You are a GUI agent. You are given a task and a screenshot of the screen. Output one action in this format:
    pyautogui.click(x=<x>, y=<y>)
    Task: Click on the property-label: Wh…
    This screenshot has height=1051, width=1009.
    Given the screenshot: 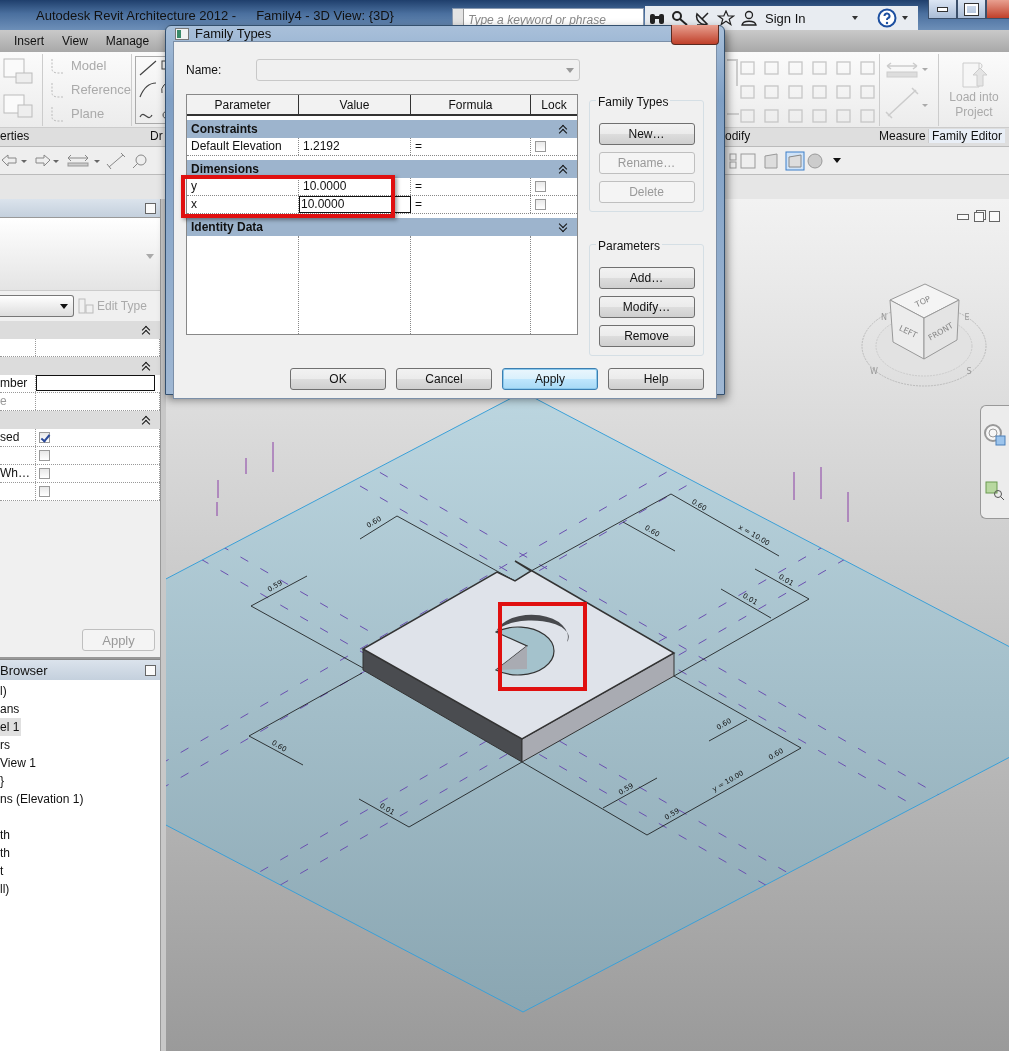 What is the action you would take?
    pyautogui.click(x=18, y=473)
    